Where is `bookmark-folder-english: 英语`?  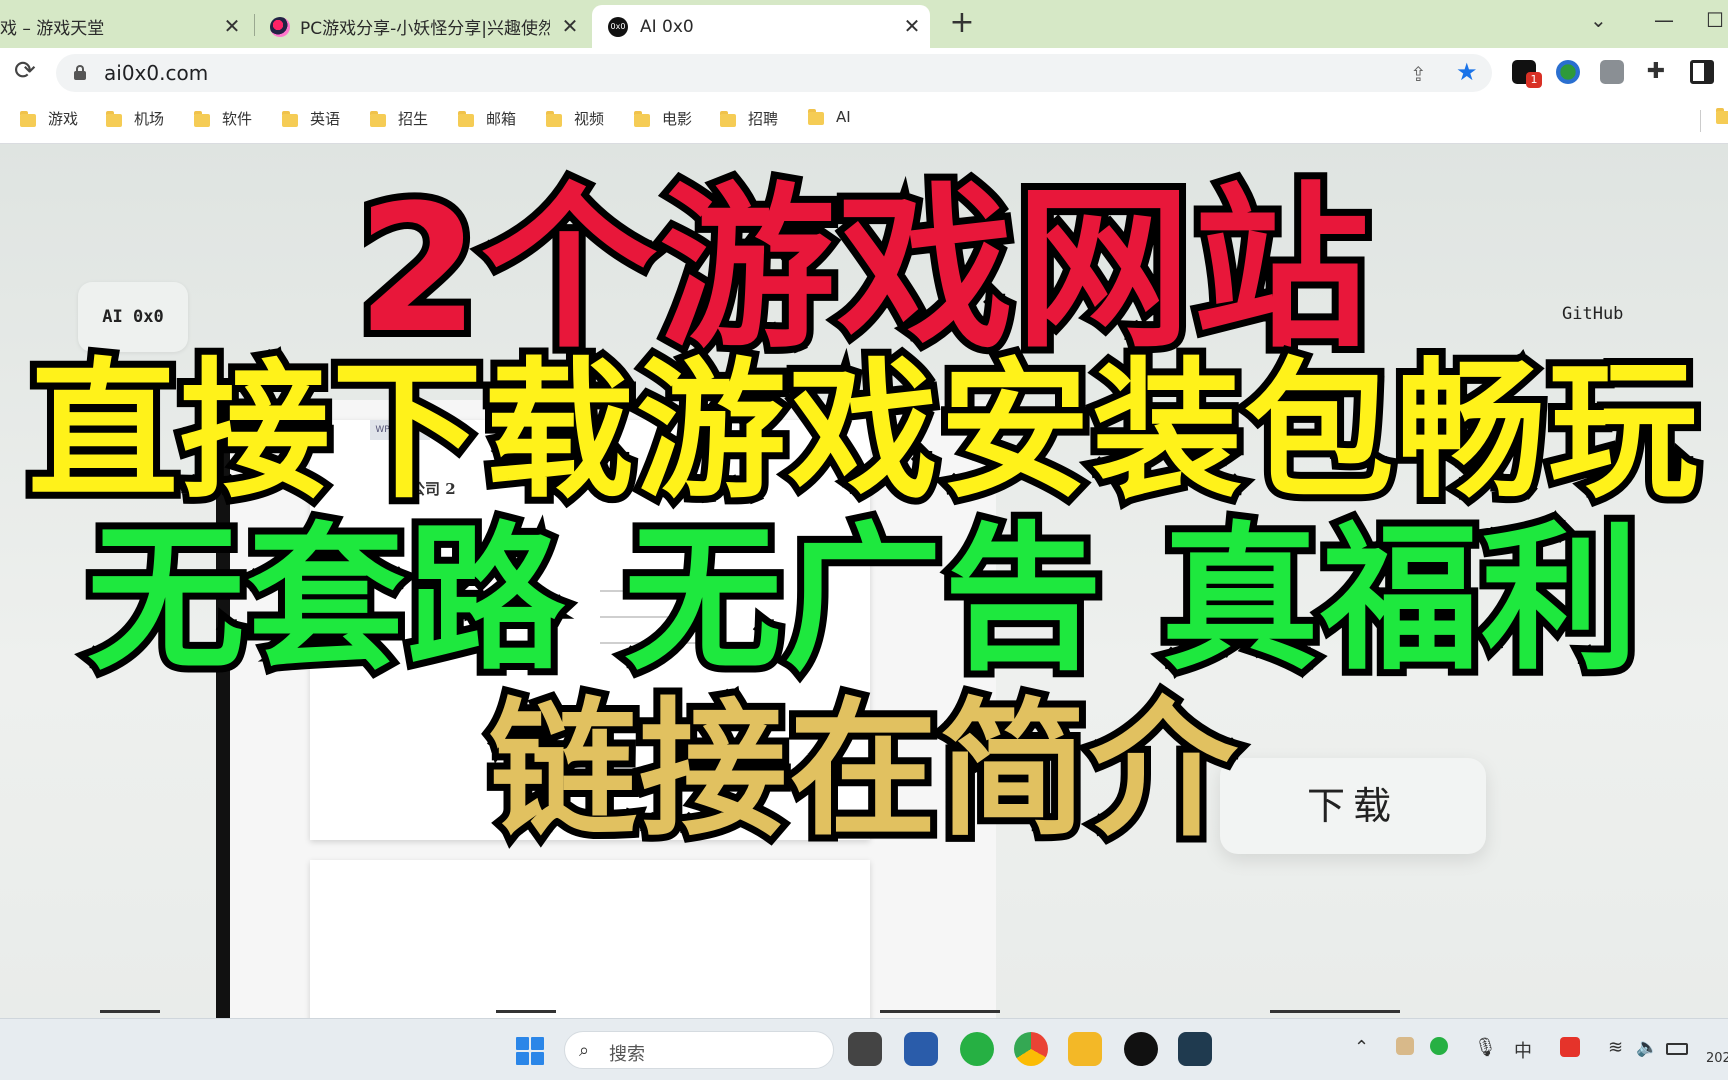
bookmark-folder-english: 英语 is located at coordinates (311, 118).